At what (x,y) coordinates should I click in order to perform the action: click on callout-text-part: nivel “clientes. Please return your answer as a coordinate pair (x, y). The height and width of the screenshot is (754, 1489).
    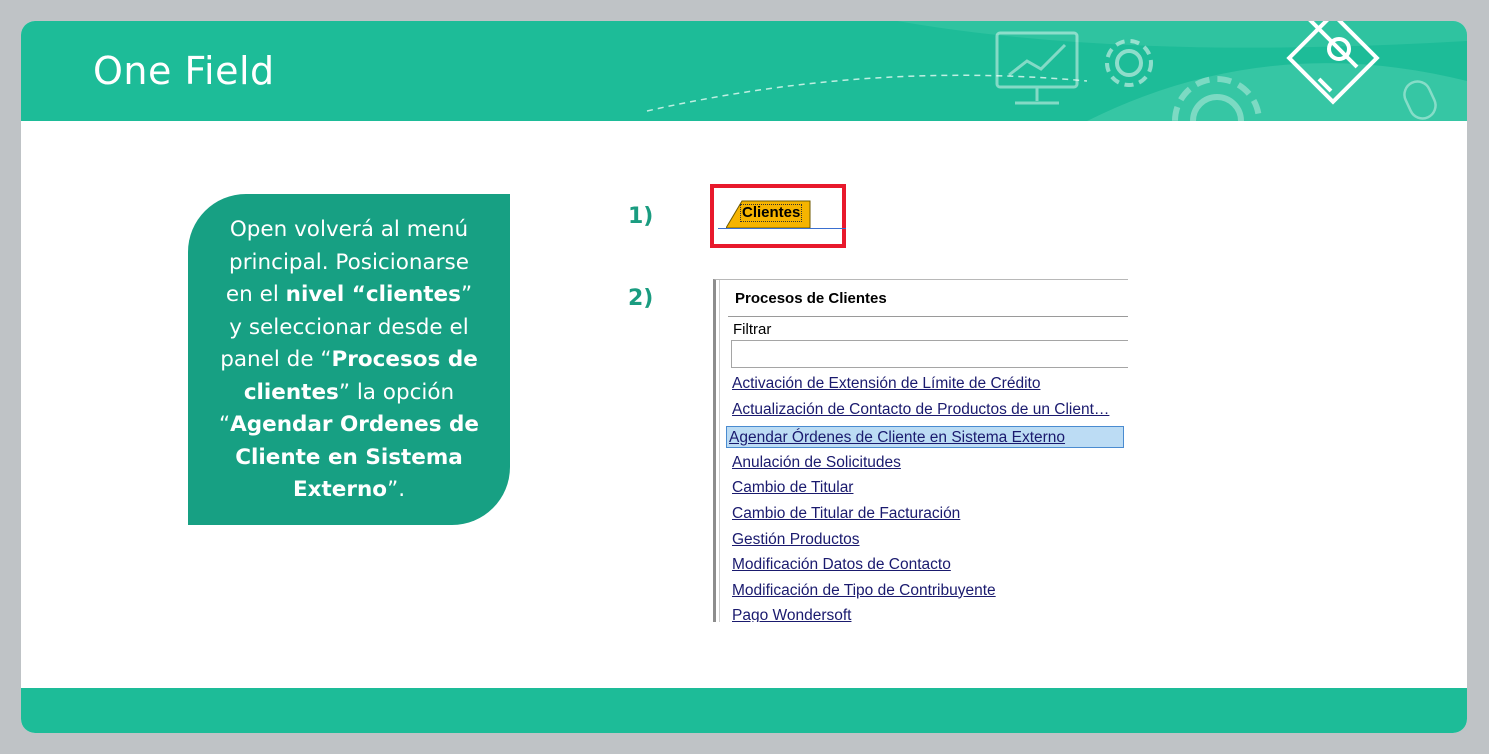
    Looking at the image, I should click on (373, 294).